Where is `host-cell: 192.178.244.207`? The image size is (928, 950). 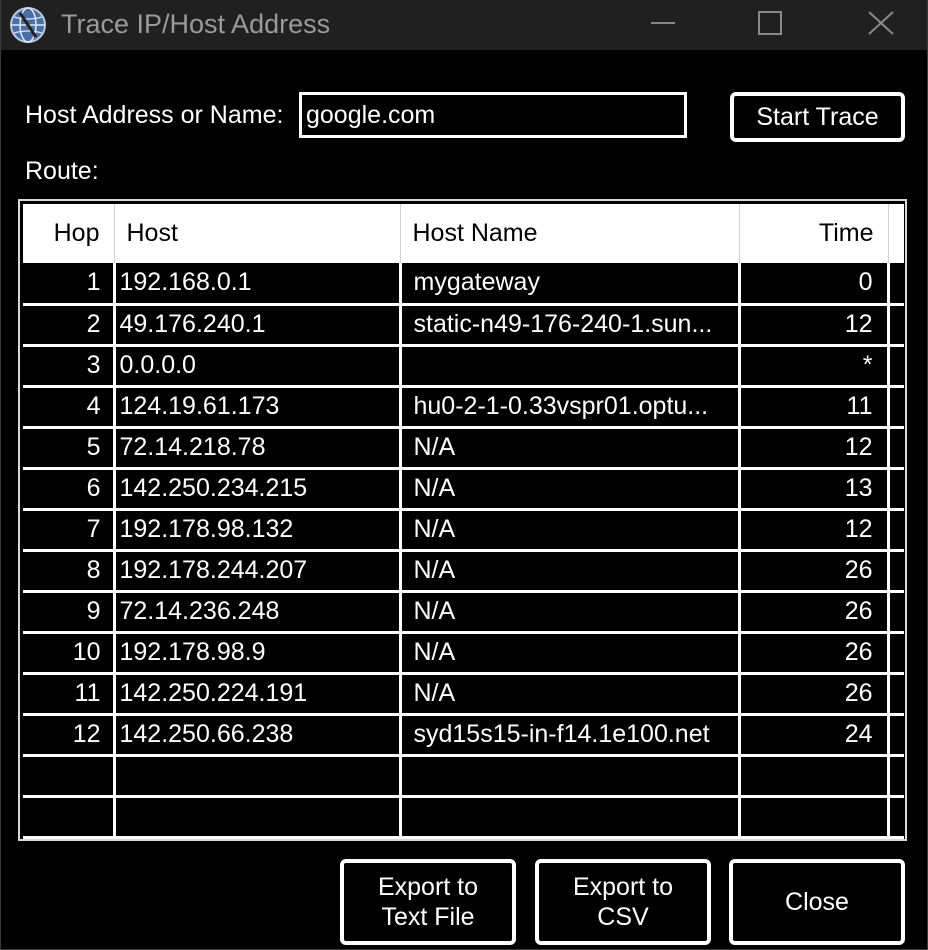 host-cell: 192.178.244.207 is located at coordinates (258, 571).